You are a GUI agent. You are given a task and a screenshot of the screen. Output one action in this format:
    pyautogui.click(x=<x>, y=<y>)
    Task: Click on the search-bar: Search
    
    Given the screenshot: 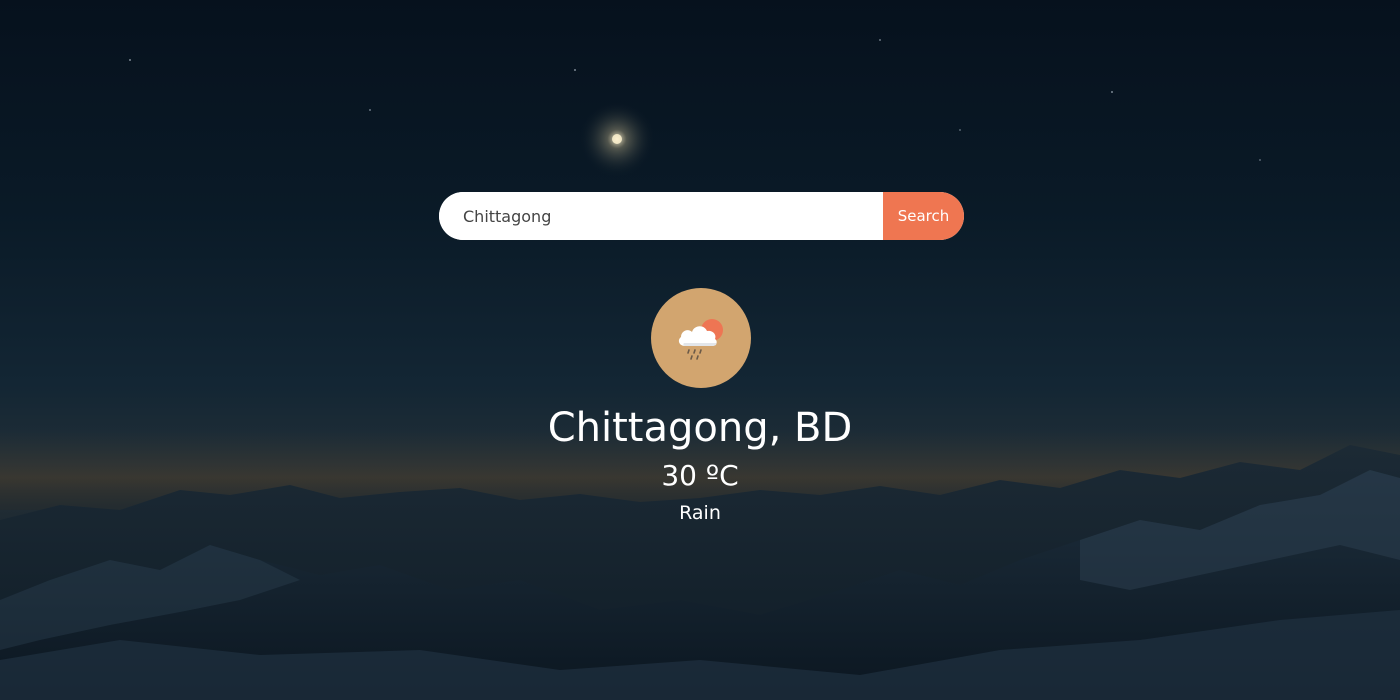 What is the action you would take?
    pyautogui.click(x=701, y=216)
    